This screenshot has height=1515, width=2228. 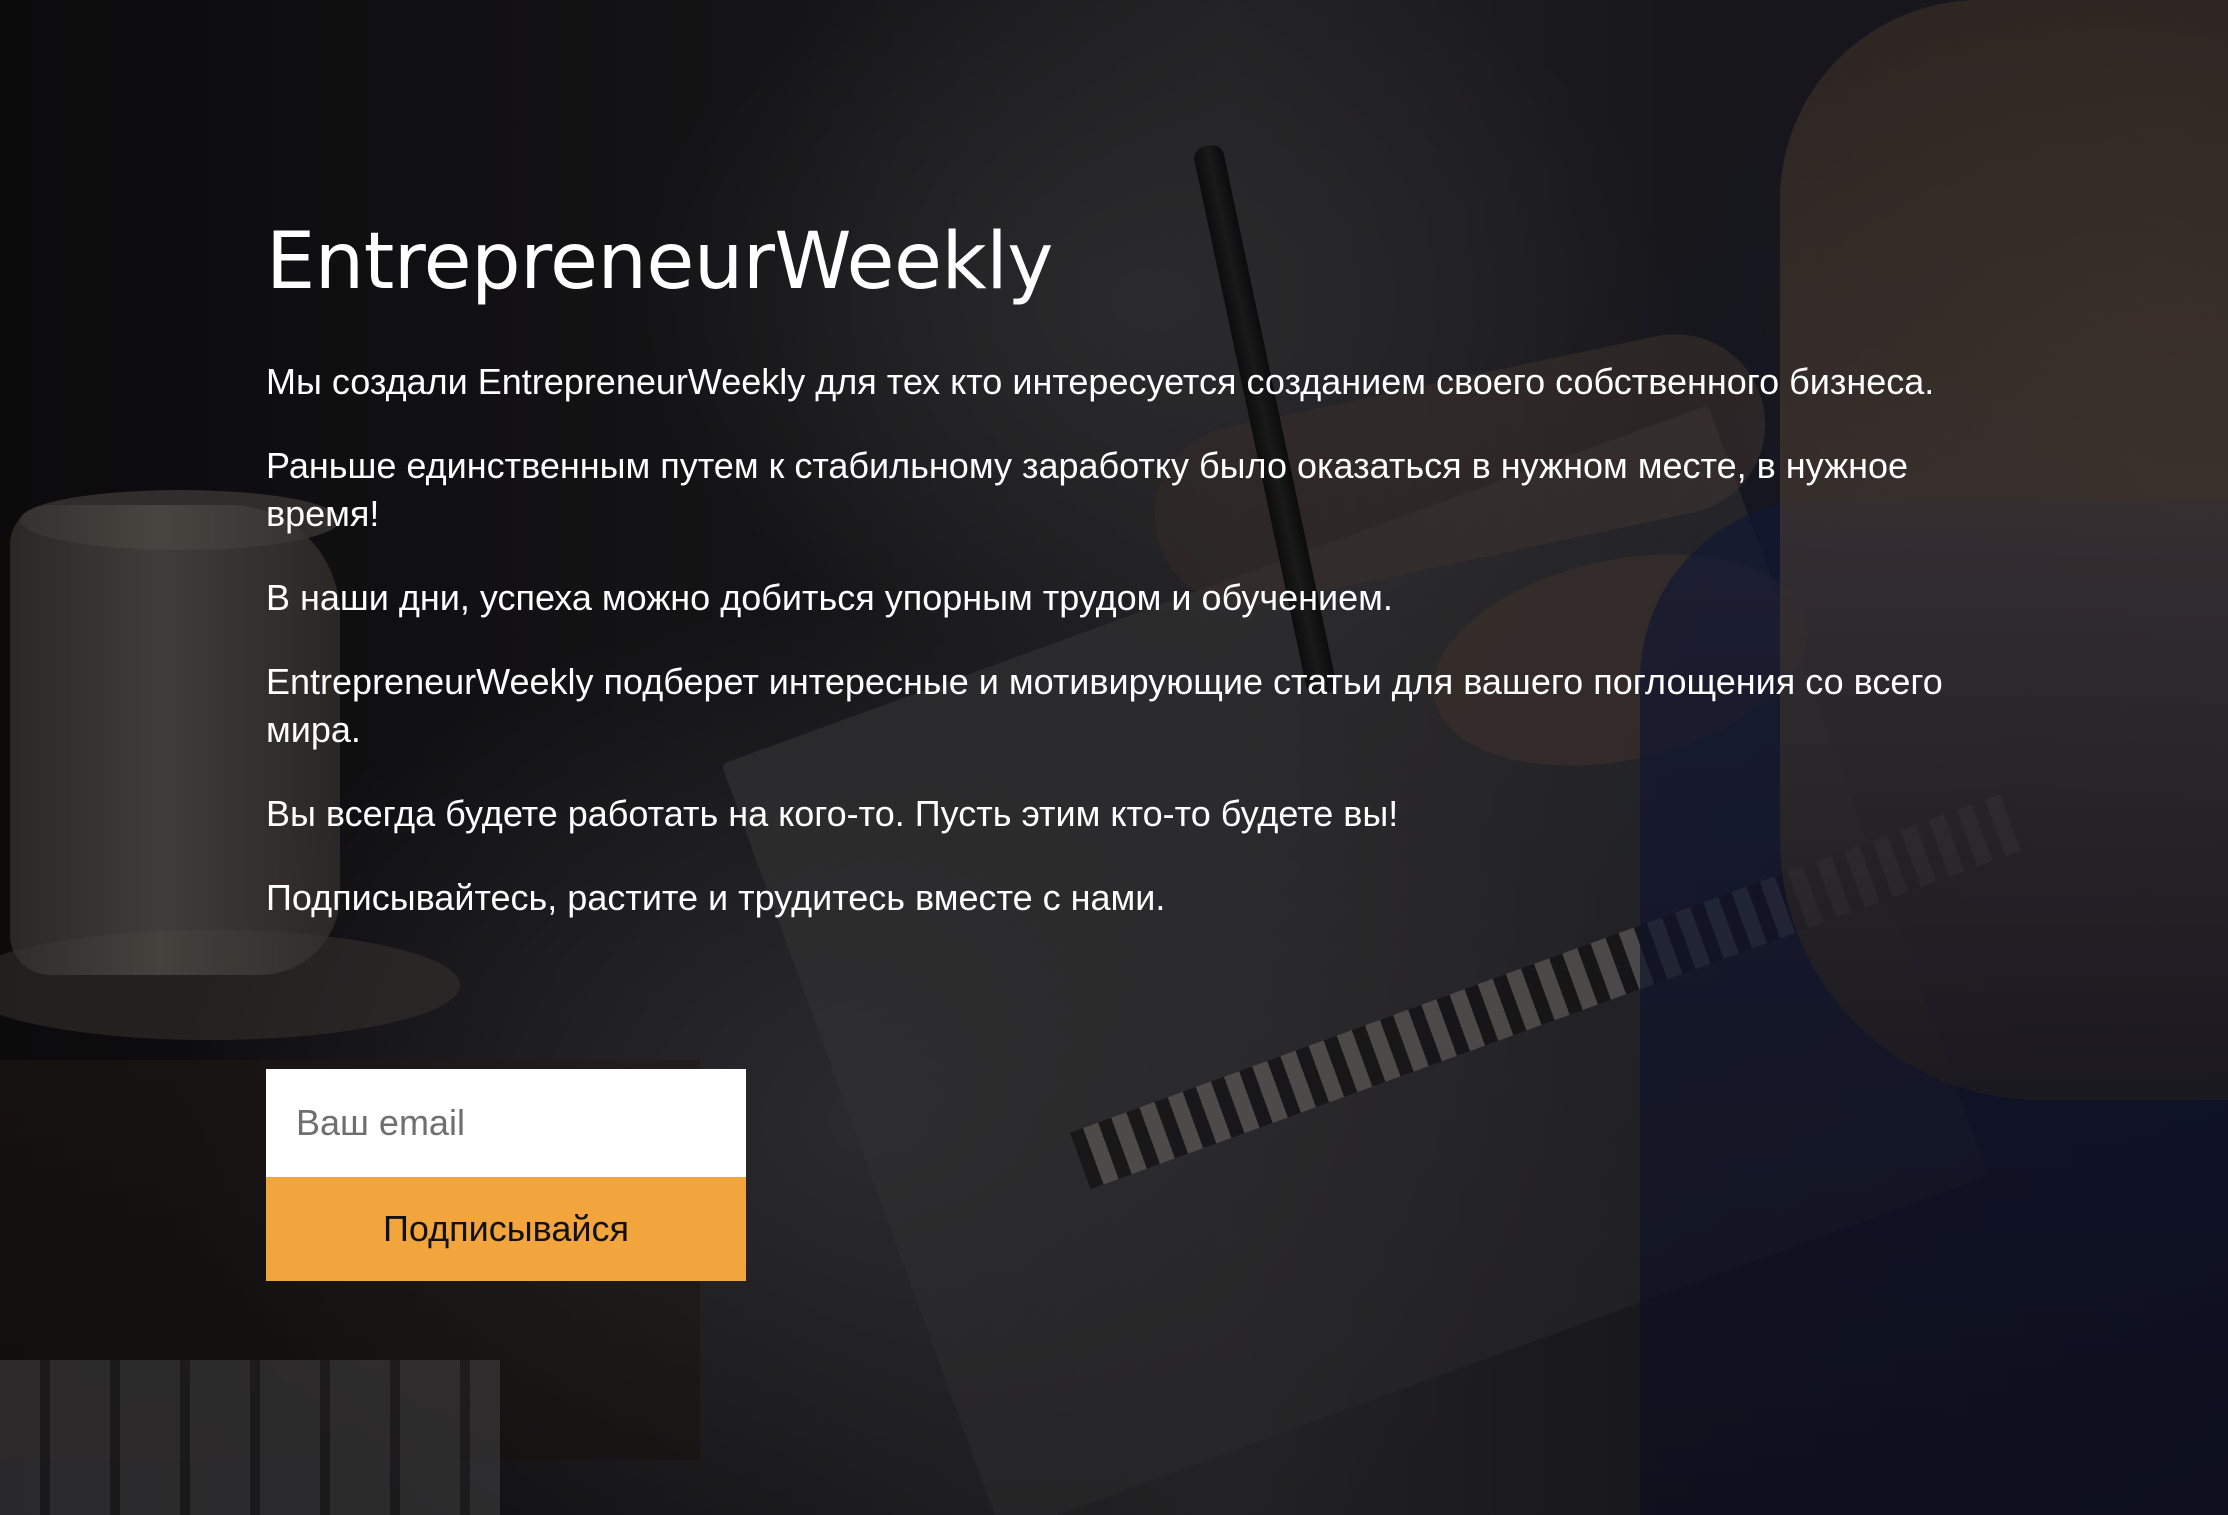 I want to click on email-input, so click(x=506, y=1123).